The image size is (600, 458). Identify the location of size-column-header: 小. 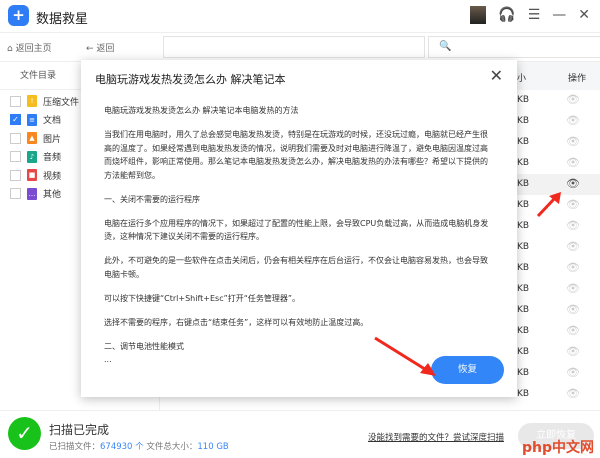
(522, 79).